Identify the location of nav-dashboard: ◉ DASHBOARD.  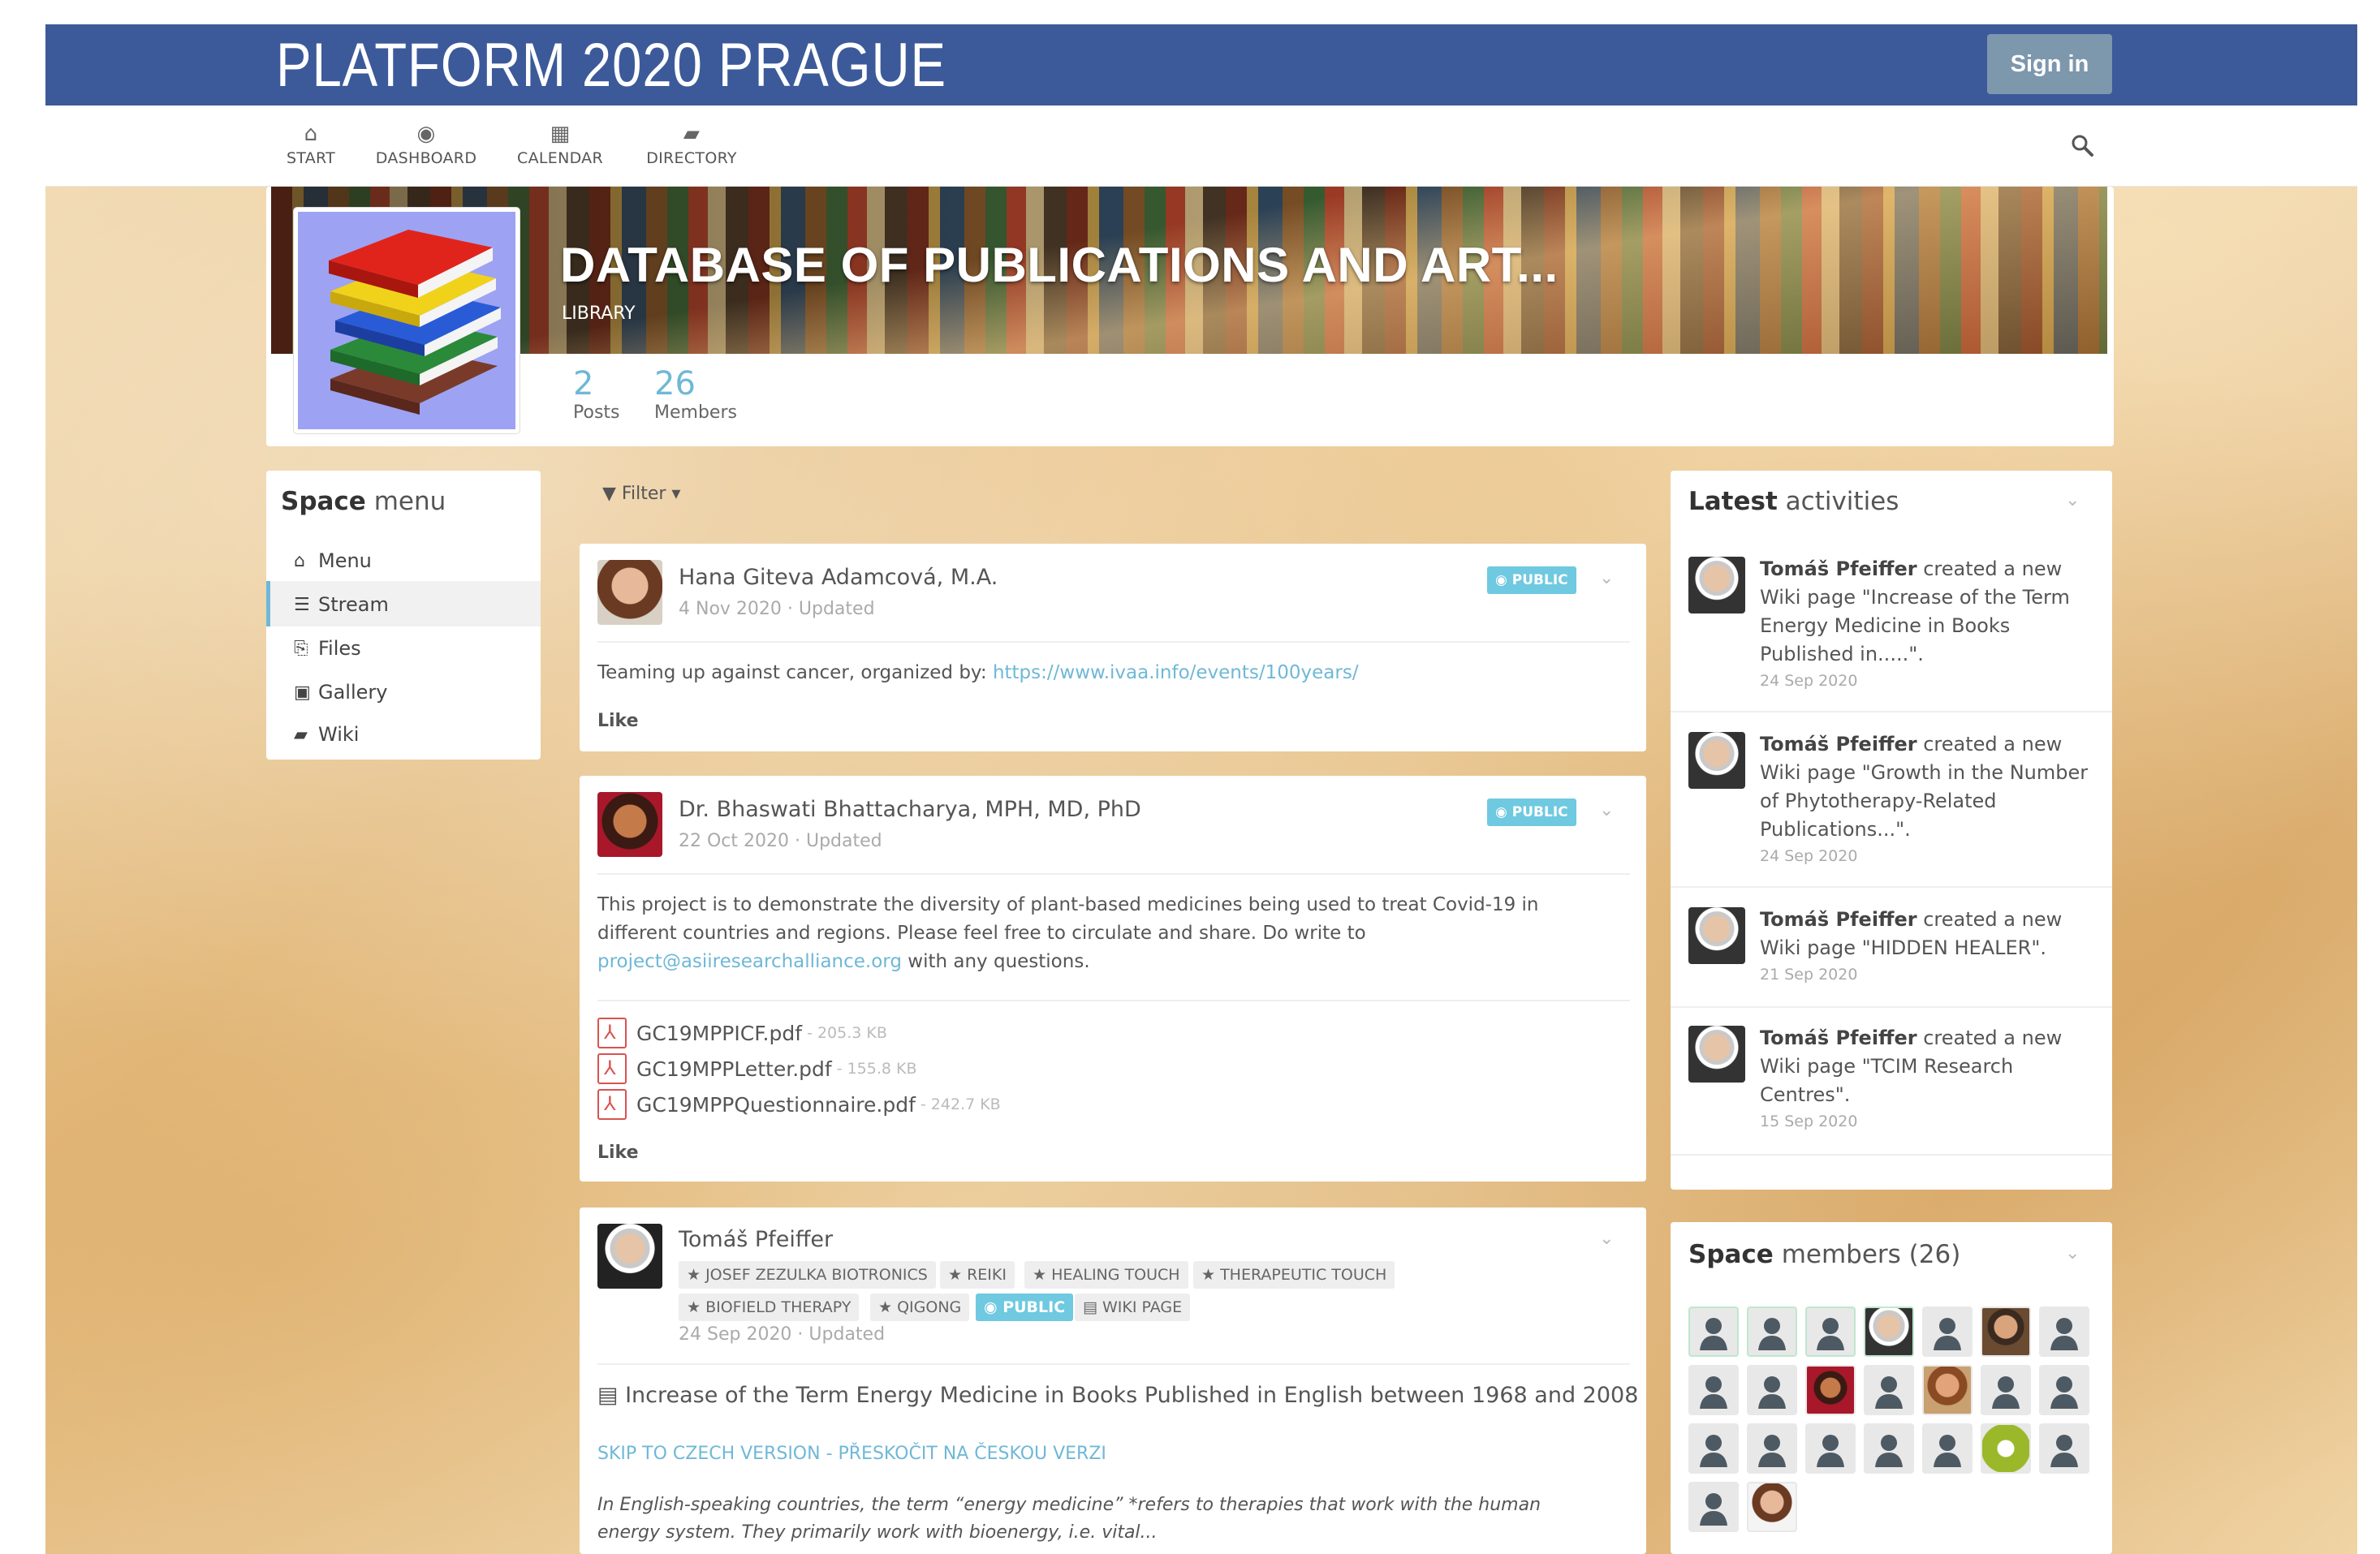
(426, 146).